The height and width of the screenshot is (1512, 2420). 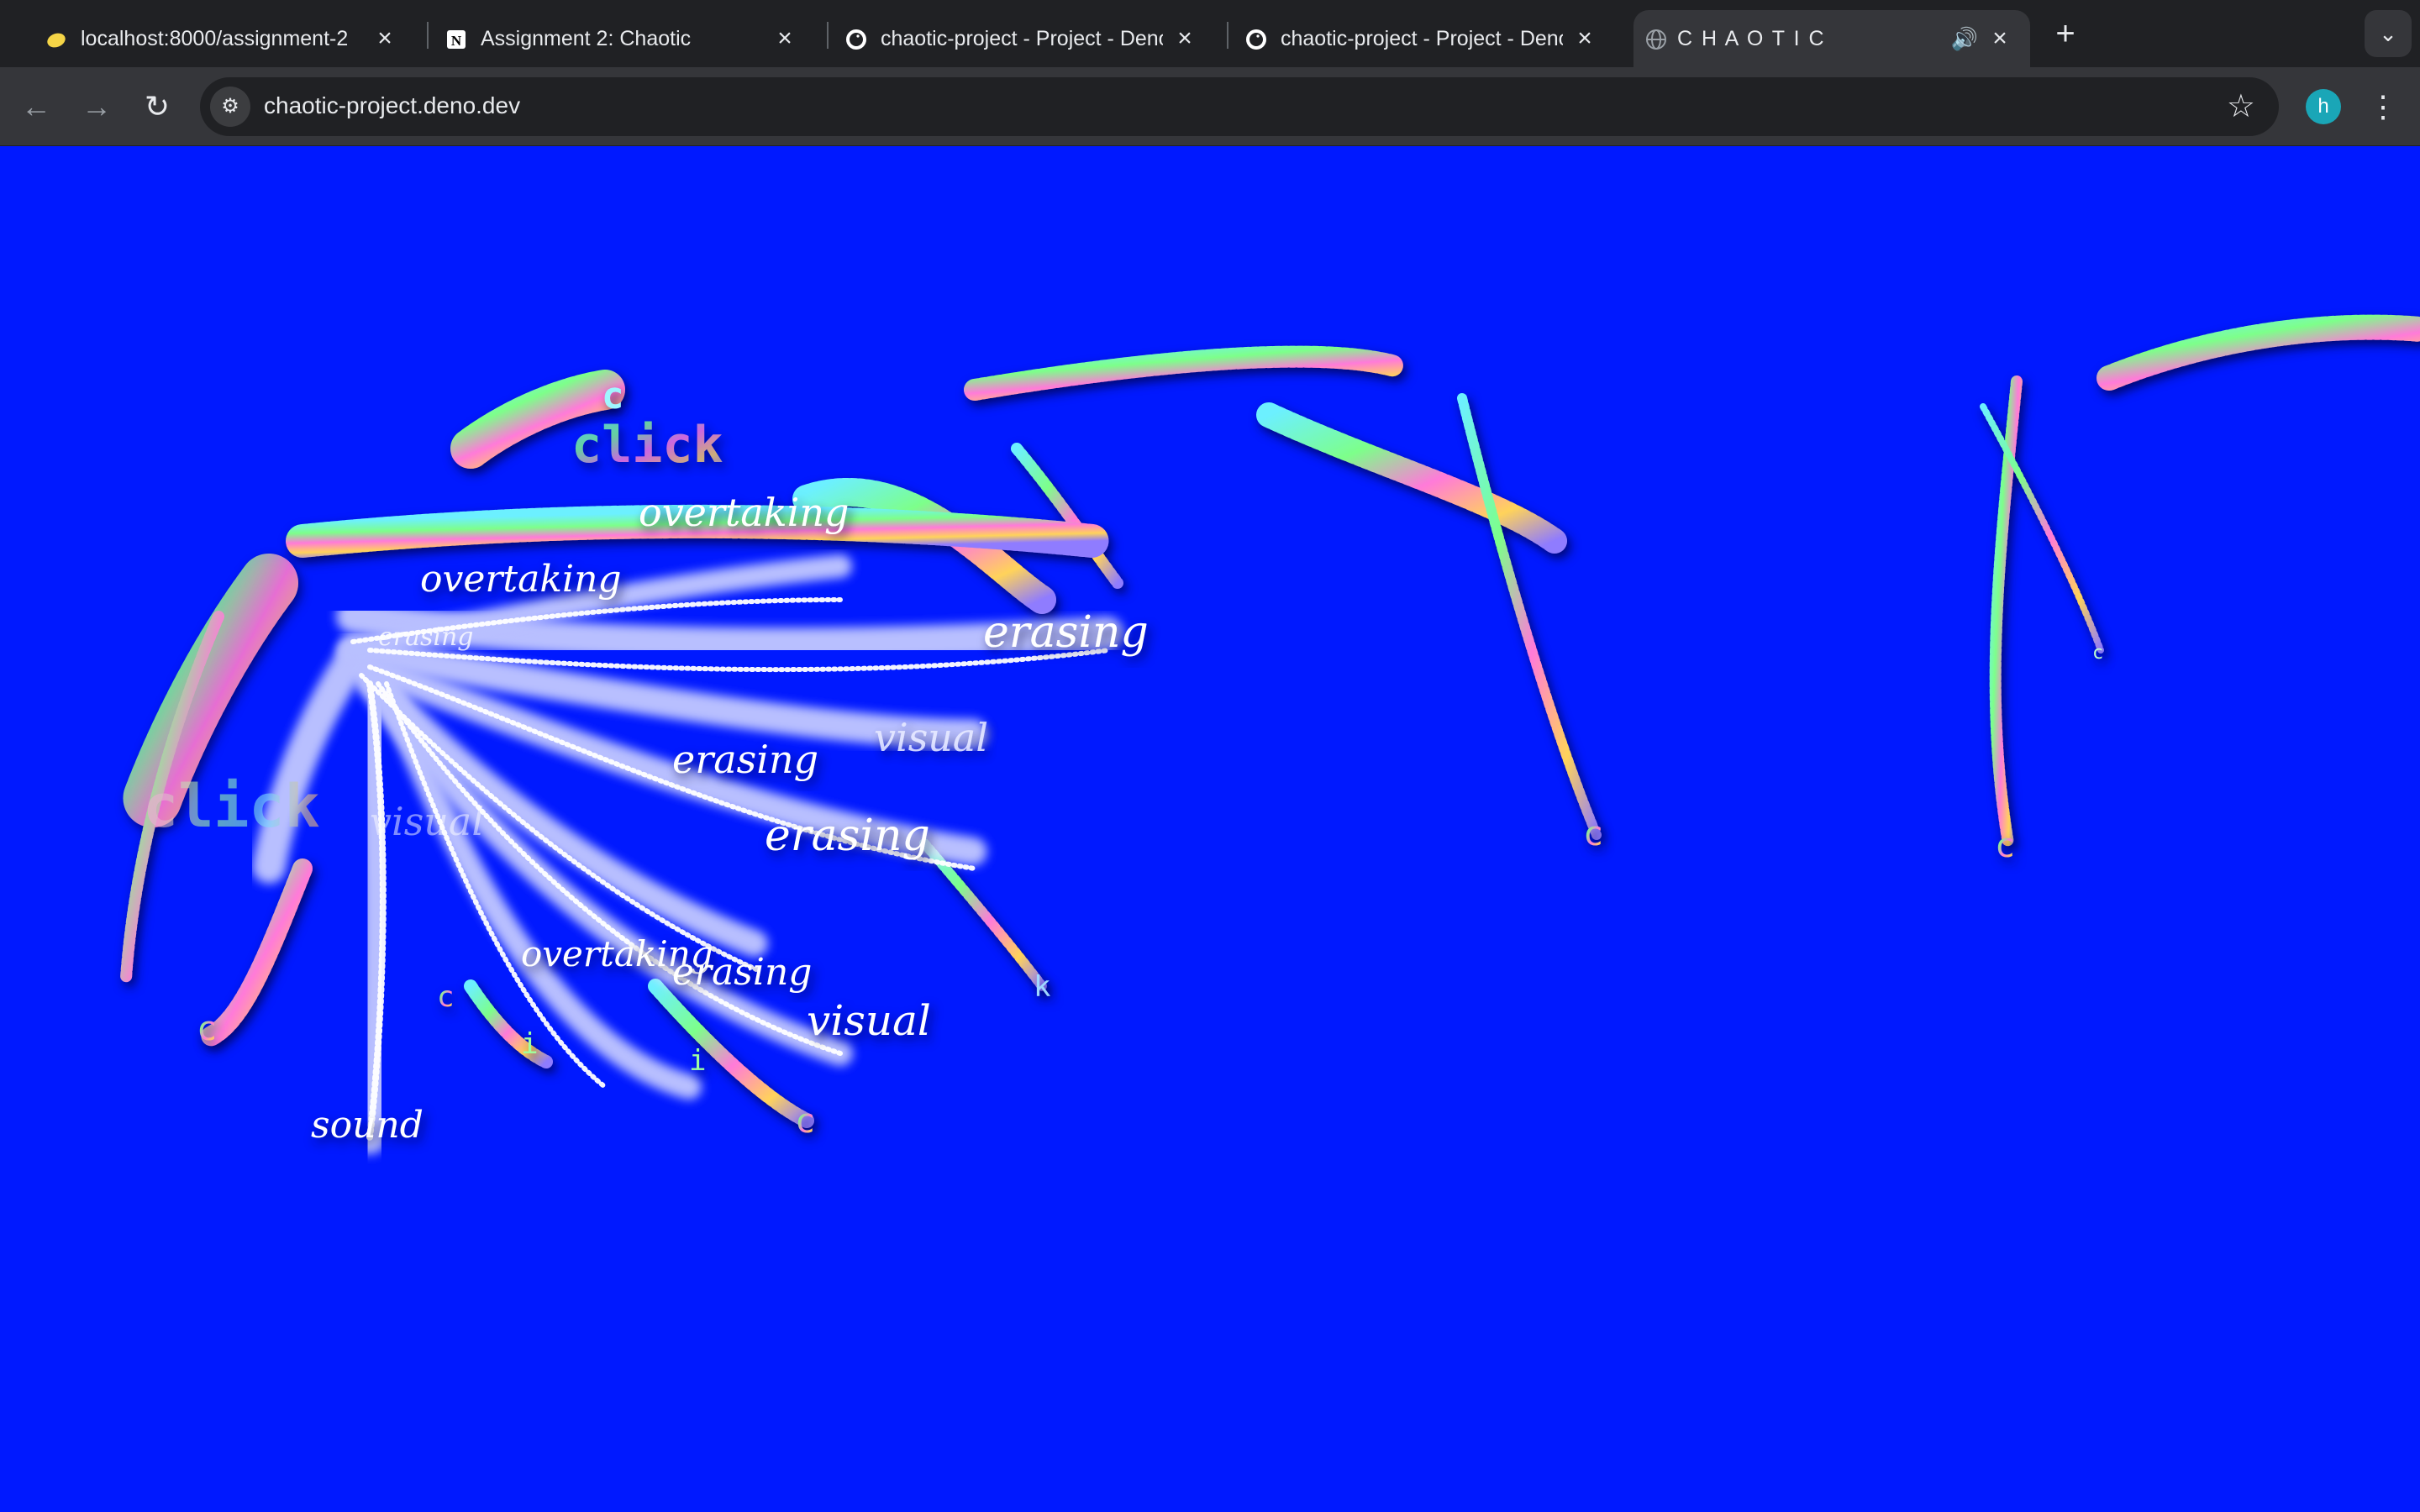 I want to click on url-text: chaotic-project.deno.dev, so click(x=392, y=105).